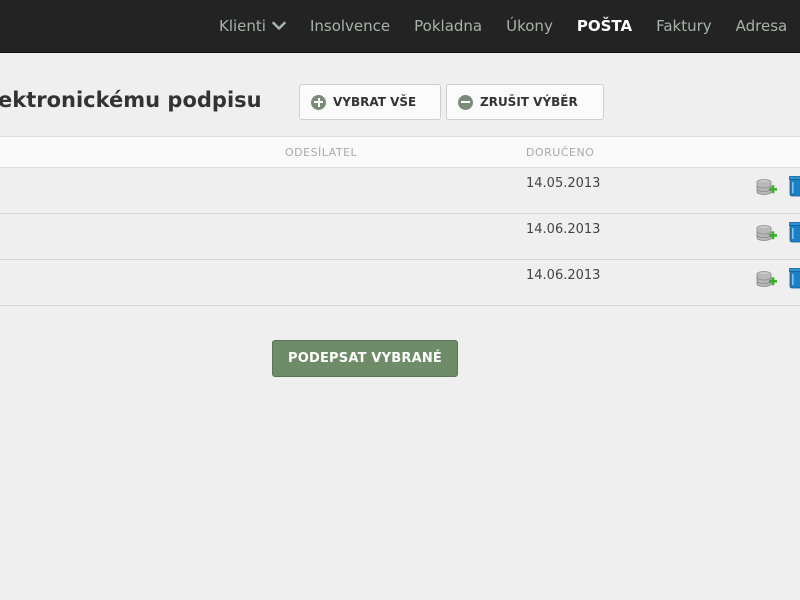 The width and height of the screenshot is (800, 600). I want to click on deselect-all-button: ZRUŠIT VÝBĚR, so click(525, 102).